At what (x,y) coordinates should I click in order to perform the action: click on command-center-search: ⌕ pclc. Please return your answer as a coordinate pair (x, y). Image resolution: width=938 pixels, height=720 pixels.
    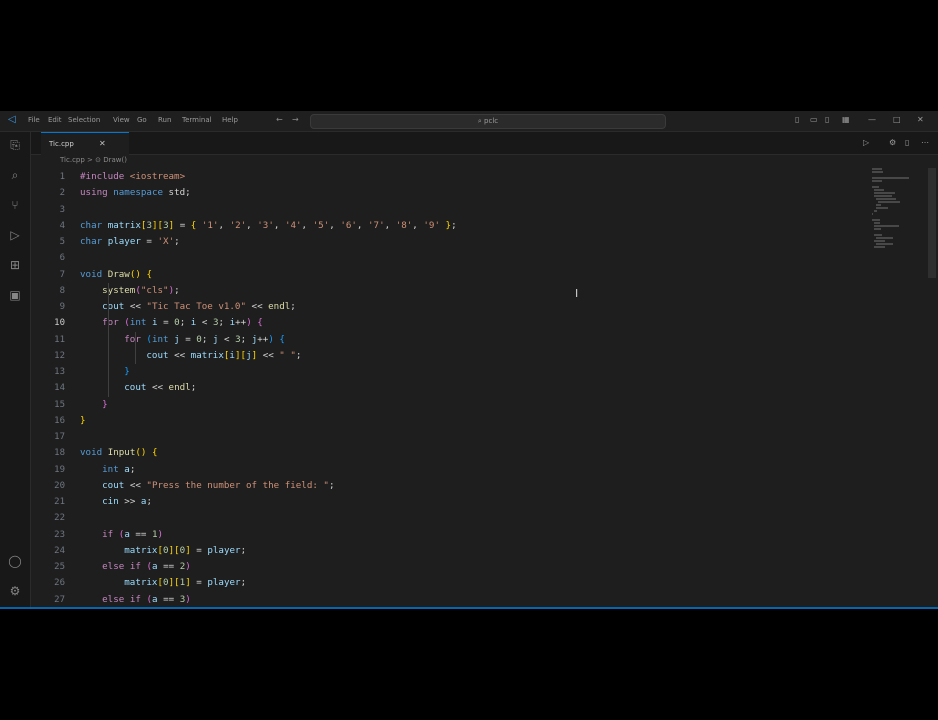
    Looking at the image, I should click on (488, 121).